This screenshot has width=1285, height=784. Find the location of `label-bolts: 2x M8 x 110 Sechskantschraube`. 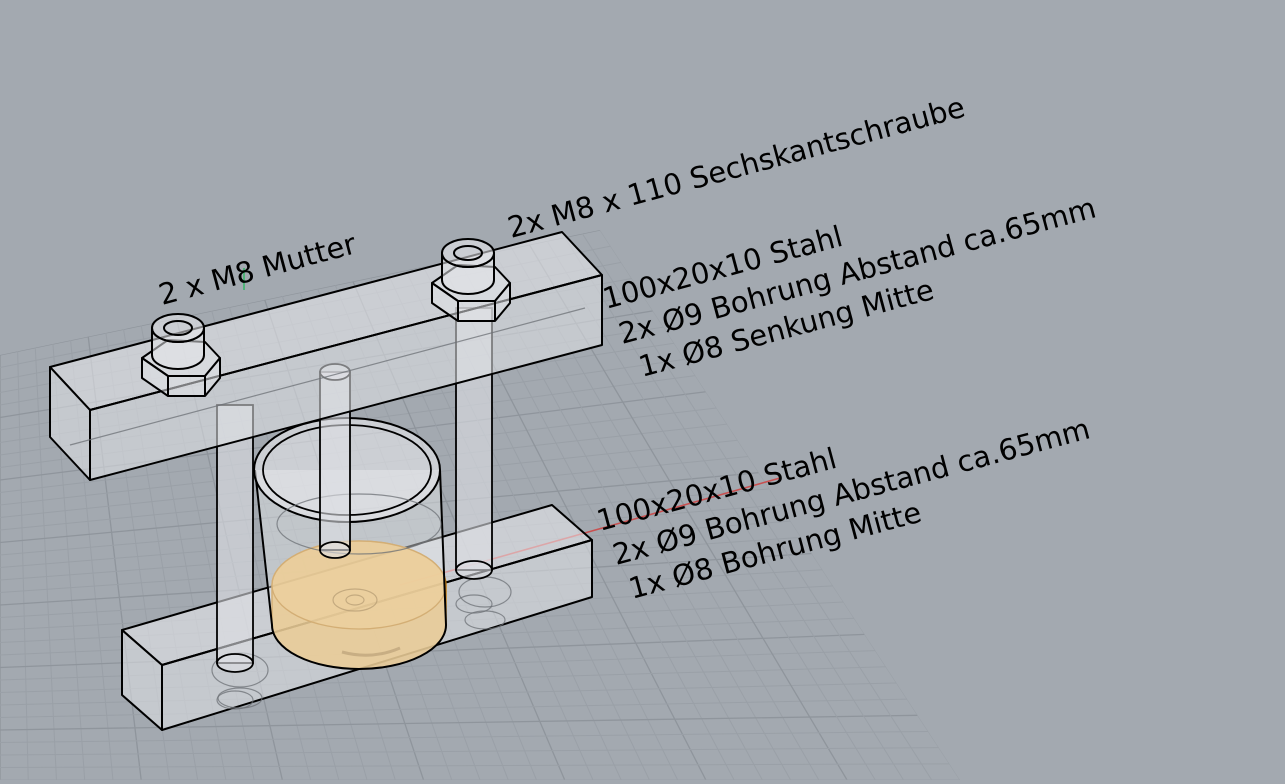

label-bolts: 2x M8 x 110 Sechskantschraube is located at coordinates (736, 167).